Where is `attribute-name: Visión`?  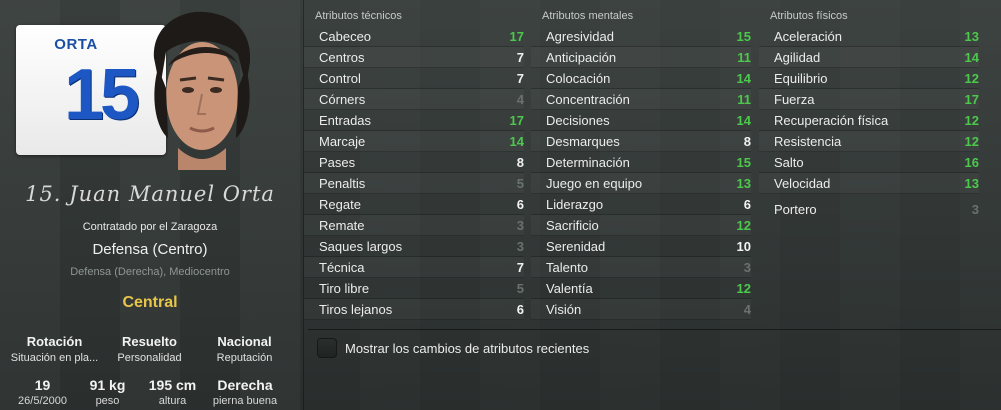
attribute-name: Visión is located at coordinates (564, 309).